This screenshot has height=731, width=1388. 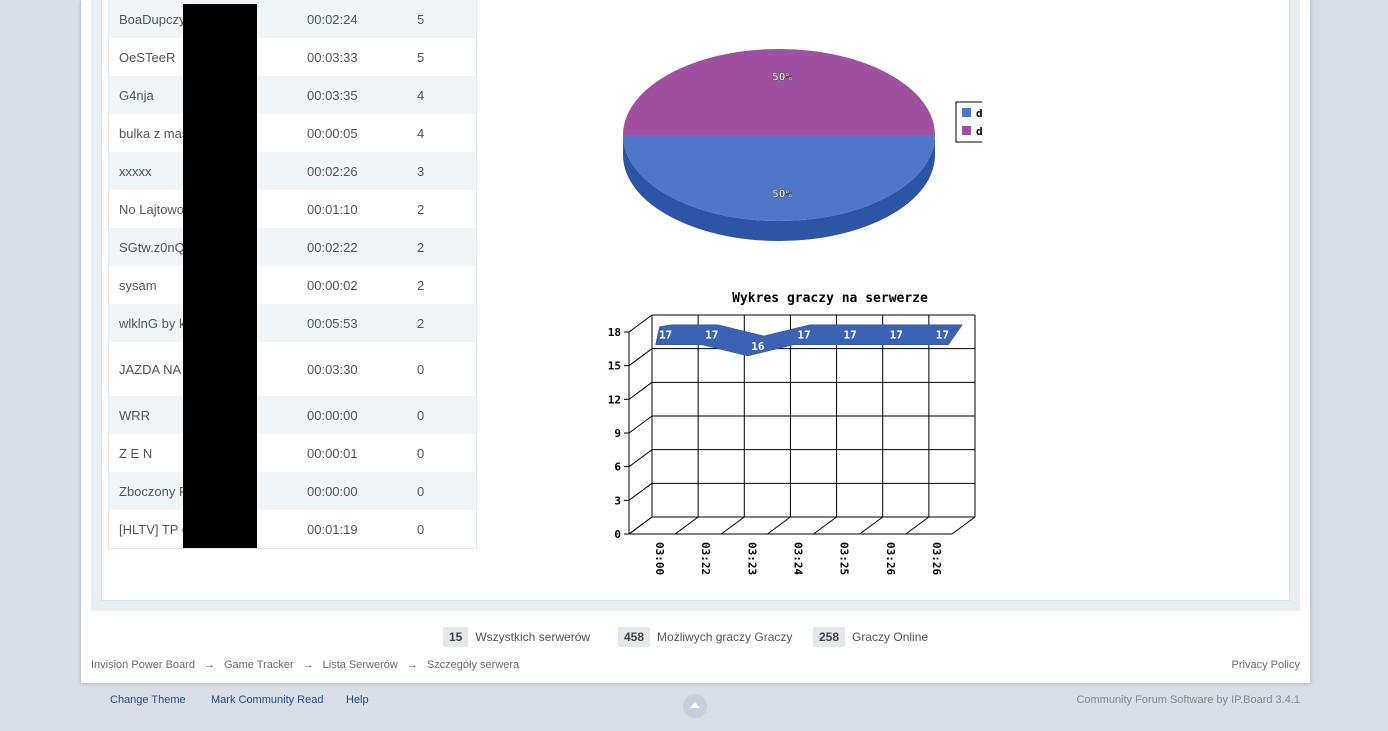 I want to click on player-row: sysam 00:00:02 2, so click(x=293, y=285).